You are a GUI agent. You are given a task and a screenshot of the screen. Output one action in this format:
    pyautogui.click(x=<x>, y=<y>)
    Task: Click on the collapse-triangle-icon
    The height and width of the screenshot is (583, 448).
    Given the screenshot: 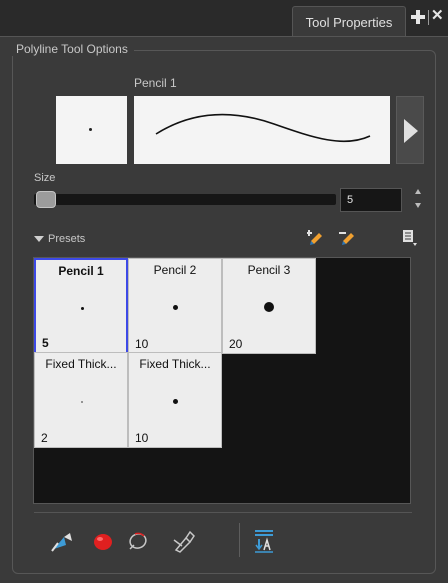 What is the action you would take?
    pyautogui.click(x=39, y=239)
    